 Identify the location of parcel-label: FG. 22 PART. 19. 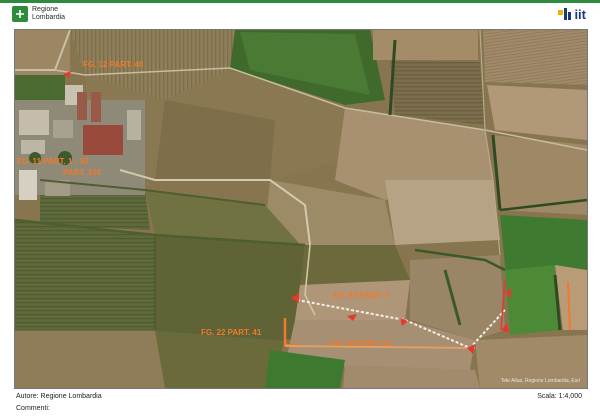
(360, 343).